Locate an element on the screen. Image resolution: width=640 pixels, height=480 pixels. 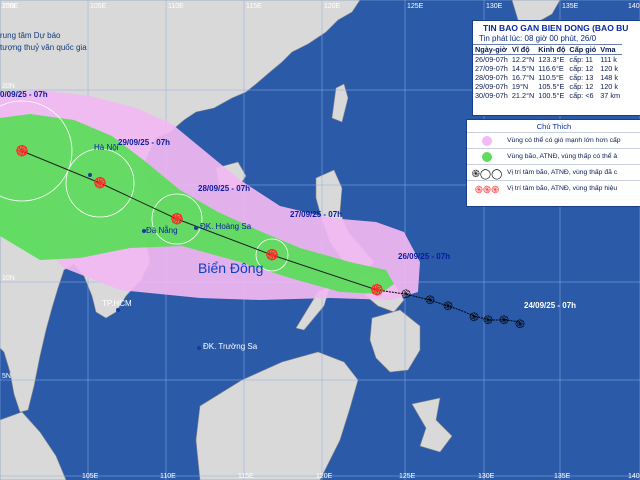
legend-label: Vùng có thể có gió mạnh lớn hơn cấp is located at coordinates (564, 140).